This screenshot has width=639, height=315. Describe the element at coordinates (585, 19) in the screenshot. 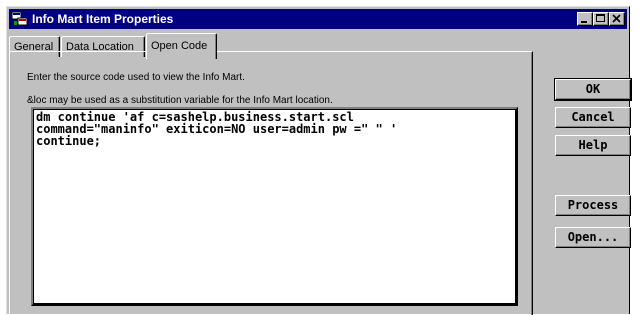

I see `minimize-icon` at that location.